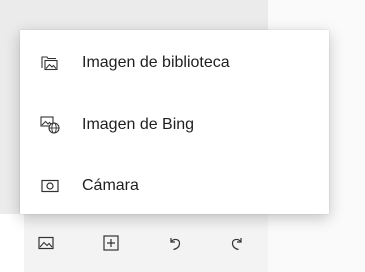 The width and height of the screenshot is (365, 272). Describe the element at coordinates (50, 125) in the screenshot. I see `bing-image-icon` at that location.